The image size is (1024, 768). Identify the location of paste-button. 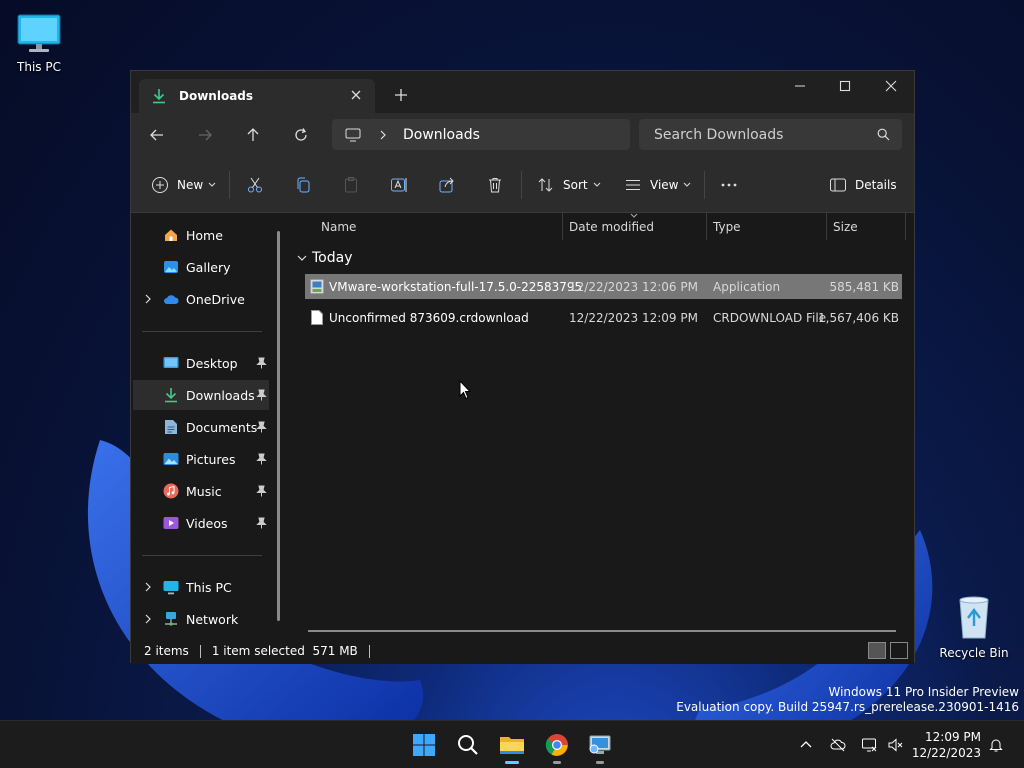
(351, 185).